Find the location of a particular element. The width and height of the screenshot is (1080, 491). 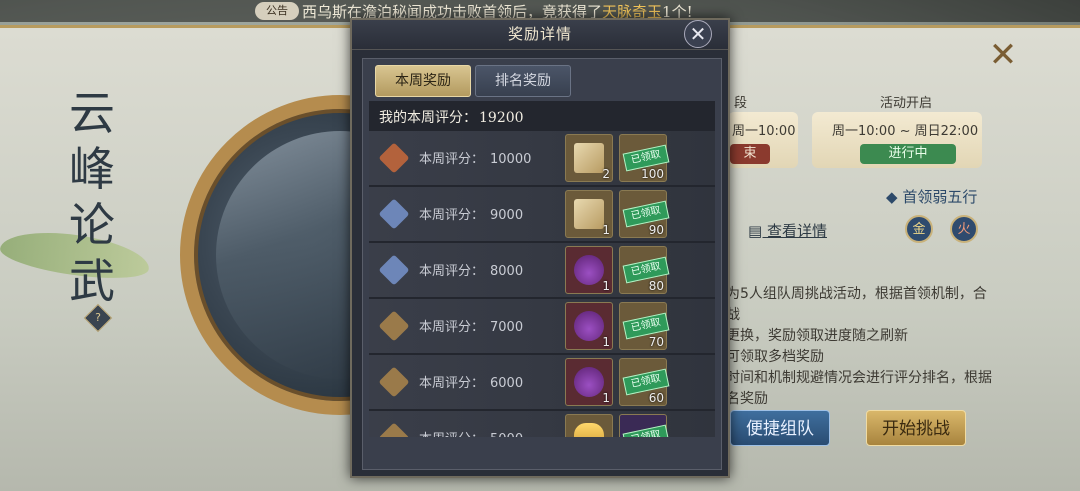

reward-row: 本周评分： 7000 1 已领取 70 is located at coordinates (542, 326).